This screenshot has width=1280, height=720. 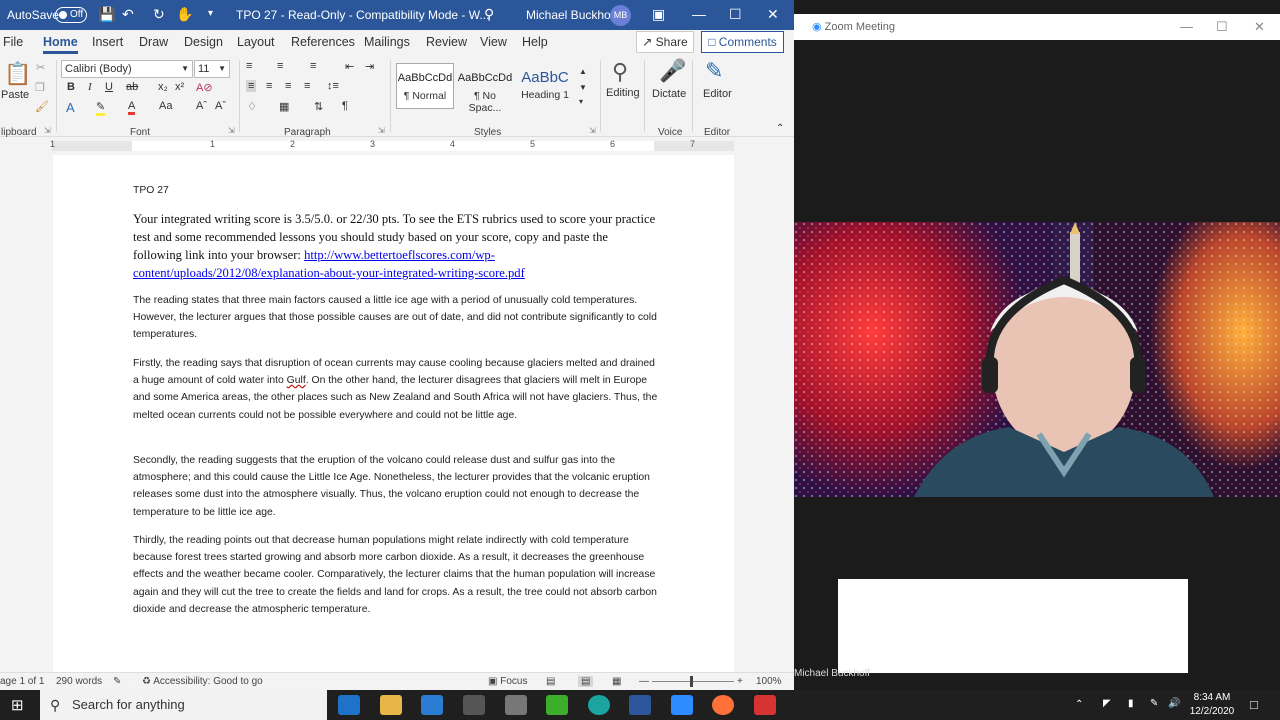 What do you see at coordinates (489, 14) in the screenshot?
I see `search-icon: ⚲` at bounding box center [489, 14].